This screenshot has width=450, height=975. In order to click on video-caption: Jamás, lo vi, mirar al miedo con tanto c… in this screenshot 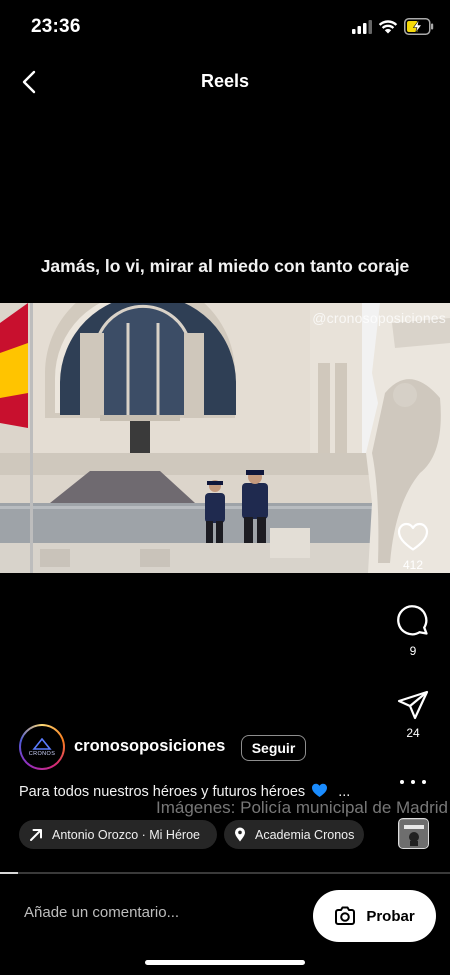, I will do `click(225, 266)`.